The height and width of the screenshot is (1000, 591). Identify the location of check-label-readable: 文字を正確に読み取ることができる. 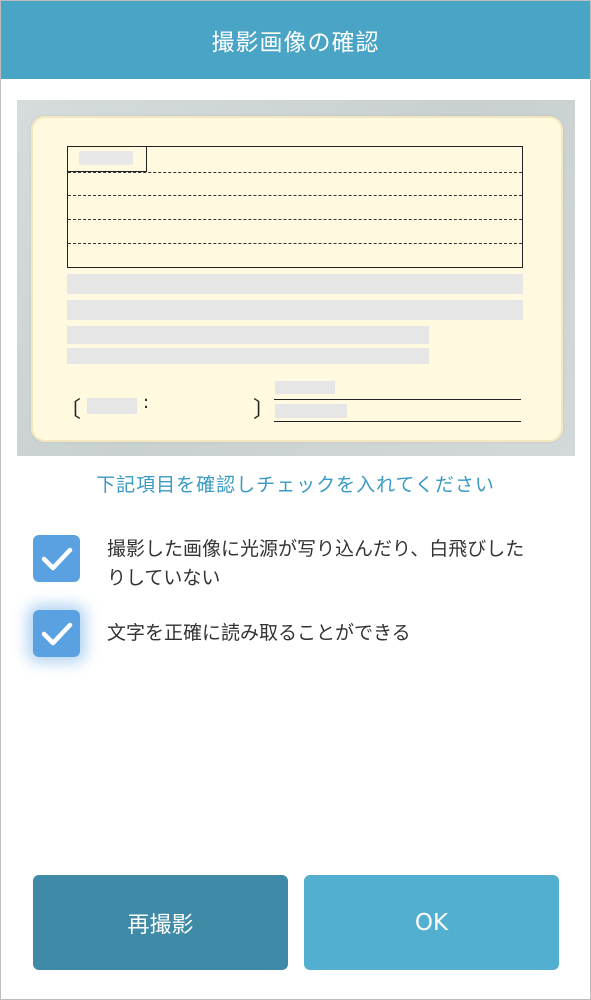
(259, 633).